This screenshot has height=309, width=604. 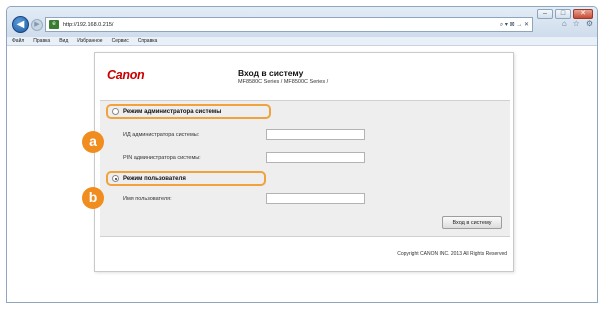 I want to click on toolbar-icons: ⌂ ☆ ⚙, so click(x=577, y=23).